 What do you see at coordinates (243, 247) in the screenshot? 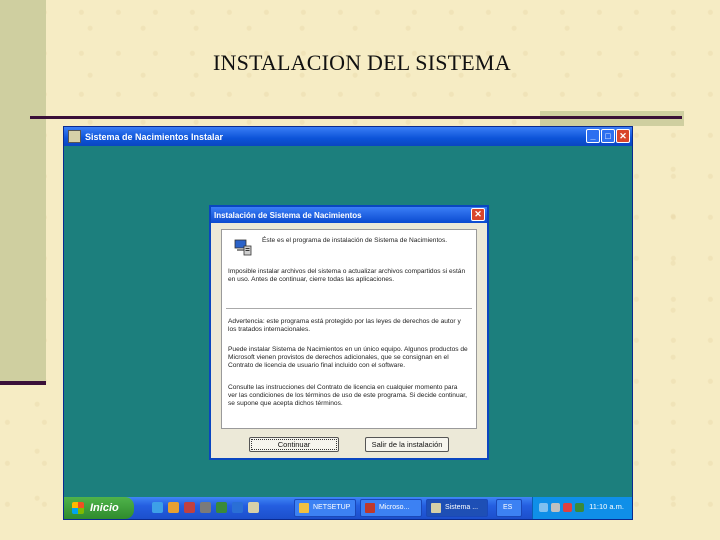
I see `computer-setup-icon` at bounding box center [243, 247].